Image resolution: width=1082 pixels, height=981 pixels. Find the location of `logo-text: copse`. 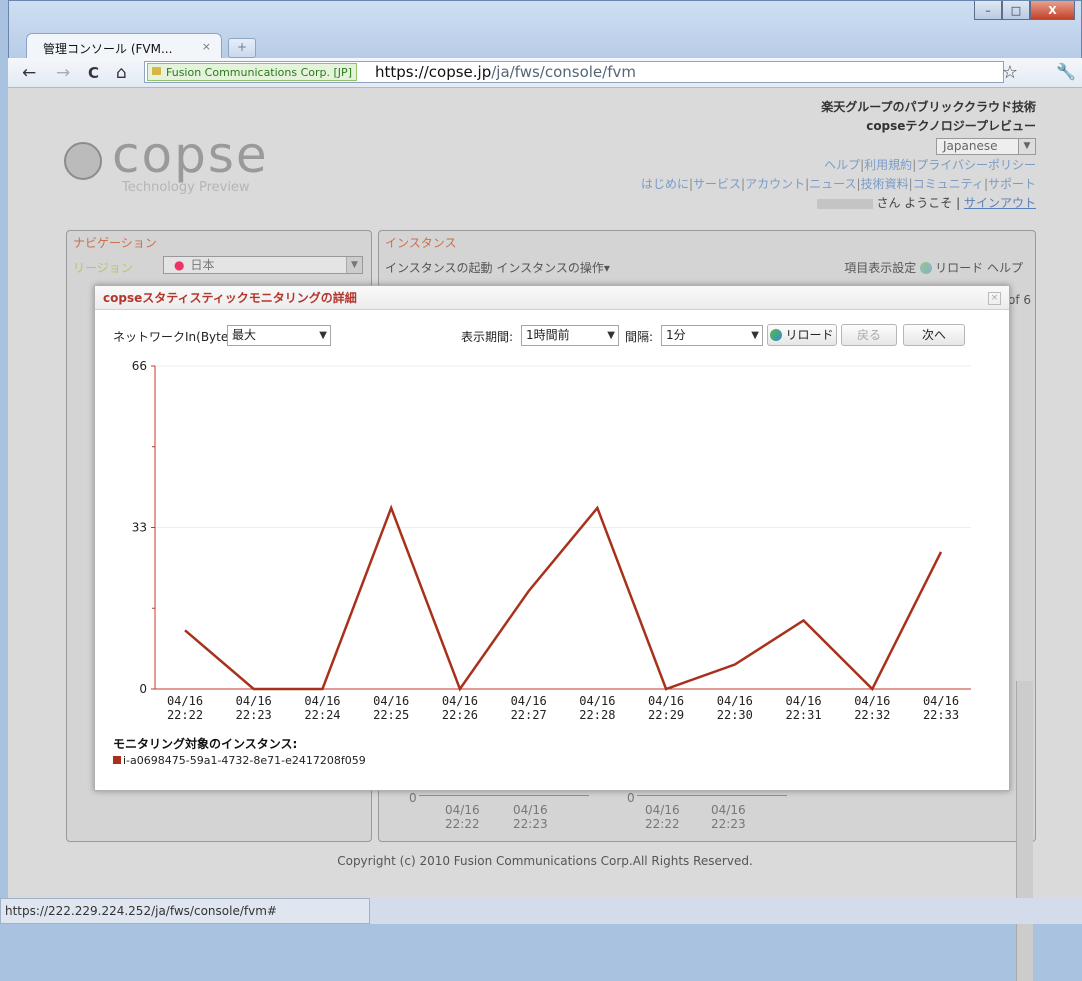

logo-text: copse is located at coordinates (190, 155).